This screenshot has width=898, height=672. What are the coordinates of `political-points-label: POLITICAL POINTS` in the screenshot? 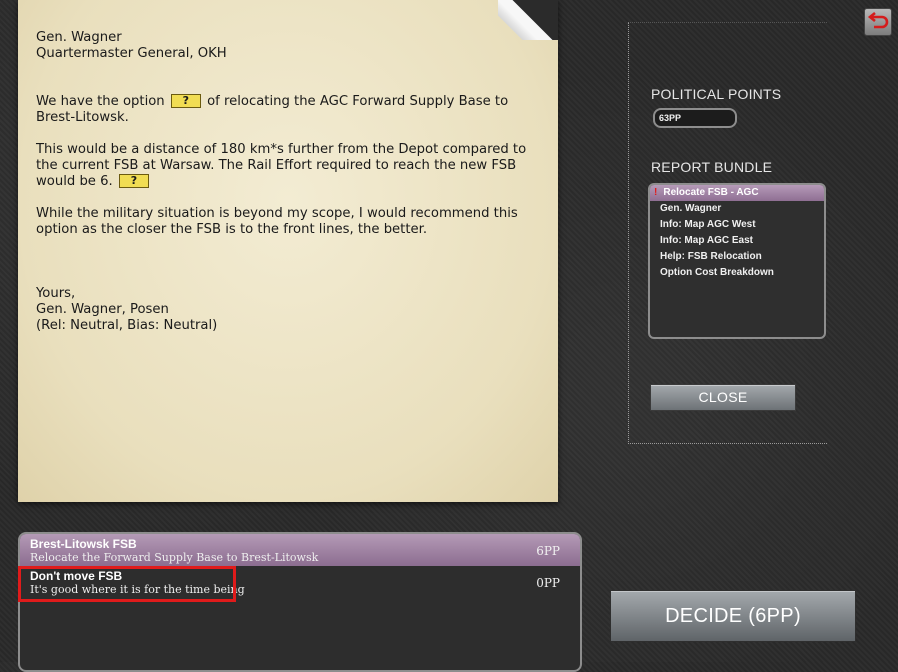 It's located at (716, 94).